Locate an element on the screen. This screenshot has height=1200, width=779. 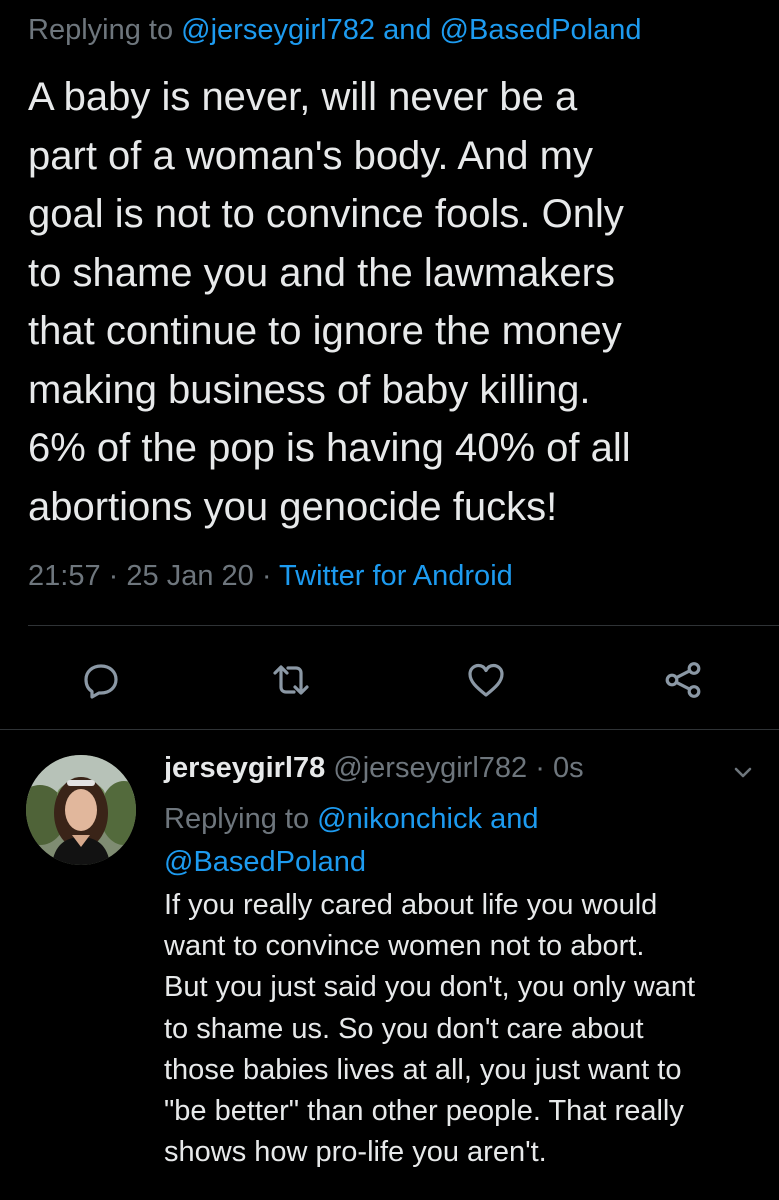
tweet-meta: 21:57 · 25 Jan 20 · Twitter for Android is located at coordinates (270, 576).